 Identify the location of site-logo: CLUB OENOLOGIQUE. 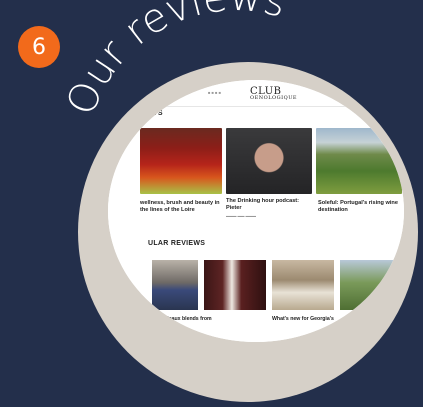
(274, 93).